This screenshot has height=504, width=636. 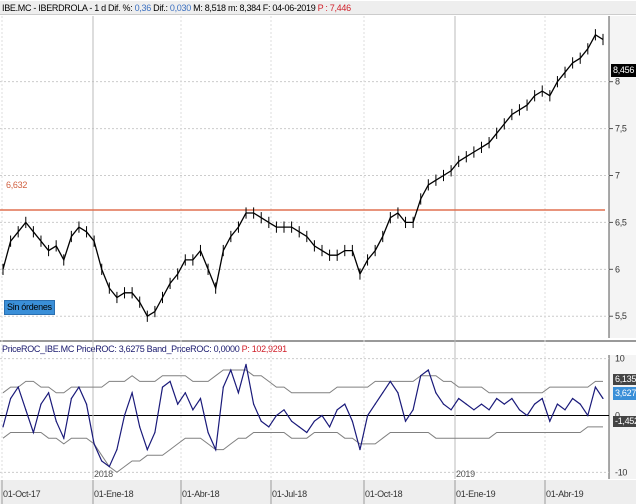 I want to click on roc-tick-label: -10, so click(x=621, y=472).